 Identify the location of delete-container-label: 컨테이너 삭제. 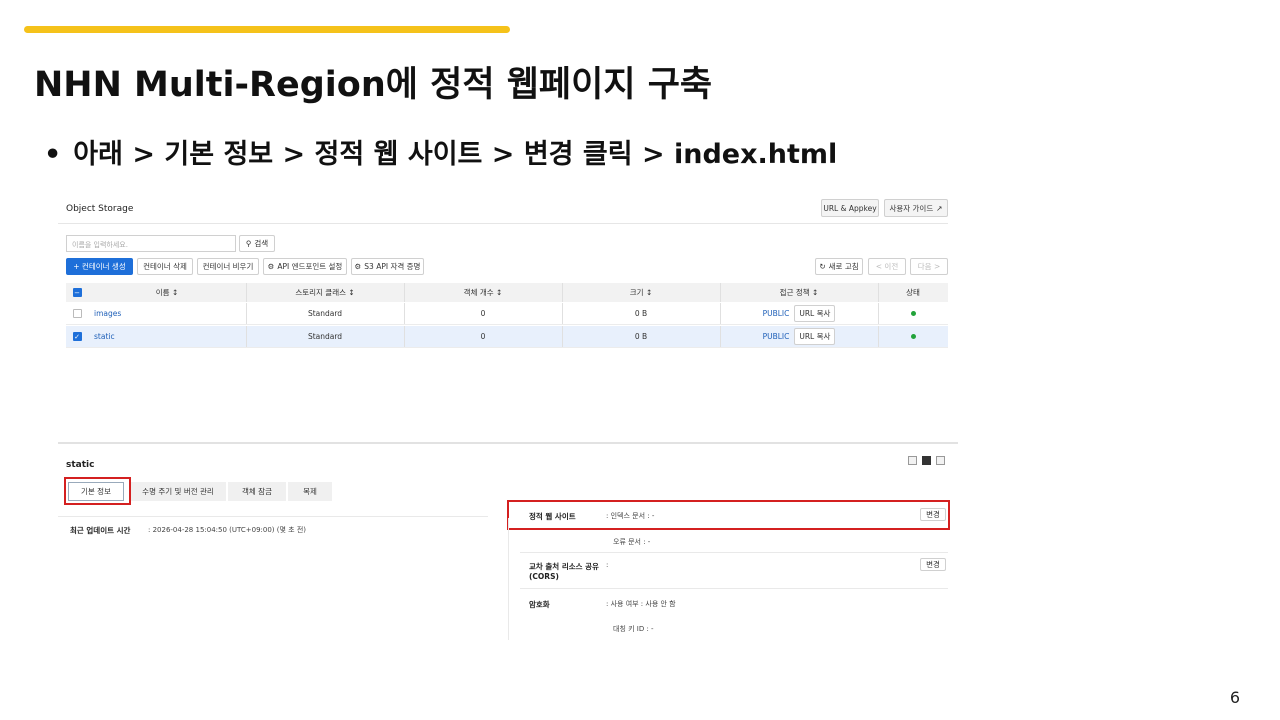
(165, 266).